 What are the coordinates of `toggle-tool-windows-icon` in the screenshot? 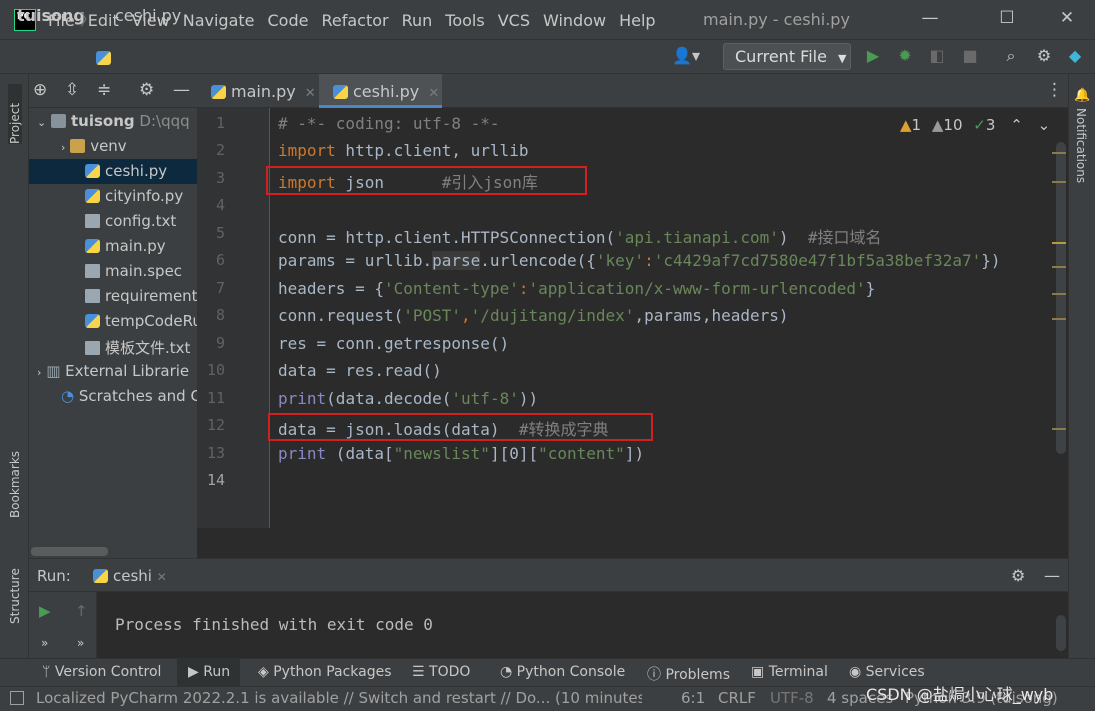 It's located at (17, 698).